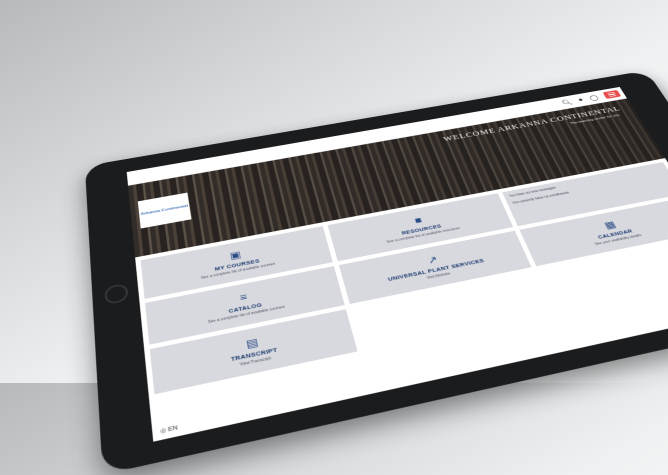 The height and width of the screenshot is (475, 668). What do you see at coordinates (581, 100) in the screenshot?
I see `cart-icon: ●` at bounding box center [581, 100].